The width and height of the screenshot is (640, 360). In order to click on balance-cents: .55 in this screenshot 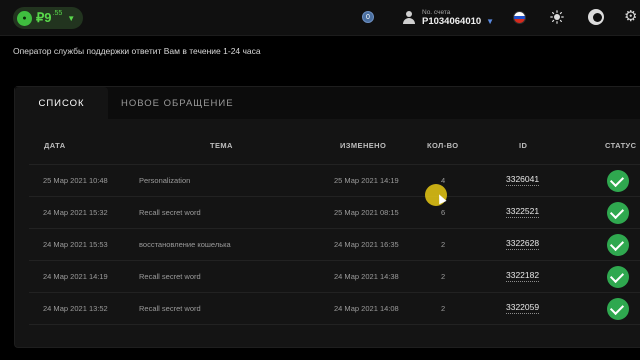, I will do `click(57, 13)`.